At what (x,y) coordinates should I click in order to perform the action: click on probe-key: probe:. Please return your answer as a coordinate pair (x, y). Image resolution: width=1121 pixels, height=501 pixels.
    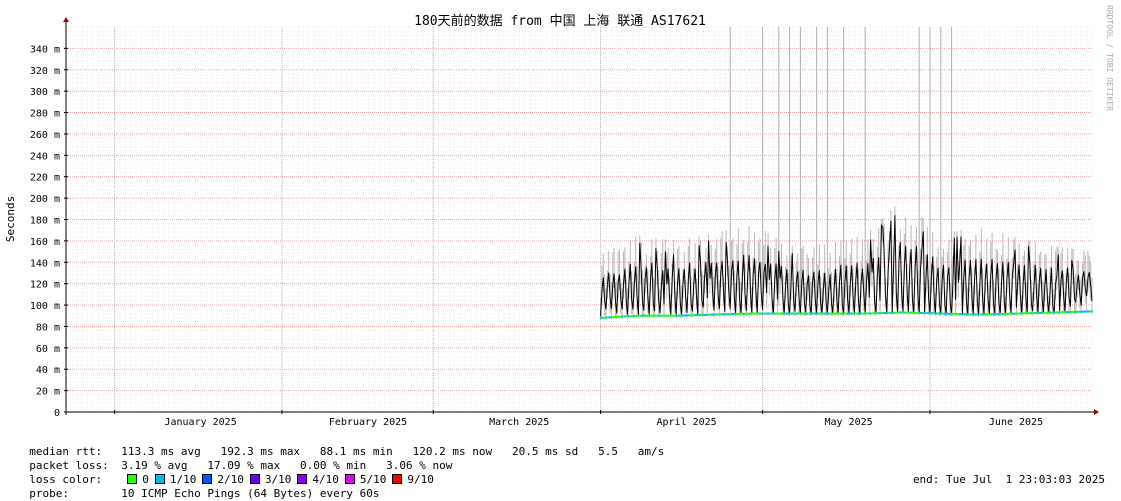
    Looking at the image, I should click on (49, 493).